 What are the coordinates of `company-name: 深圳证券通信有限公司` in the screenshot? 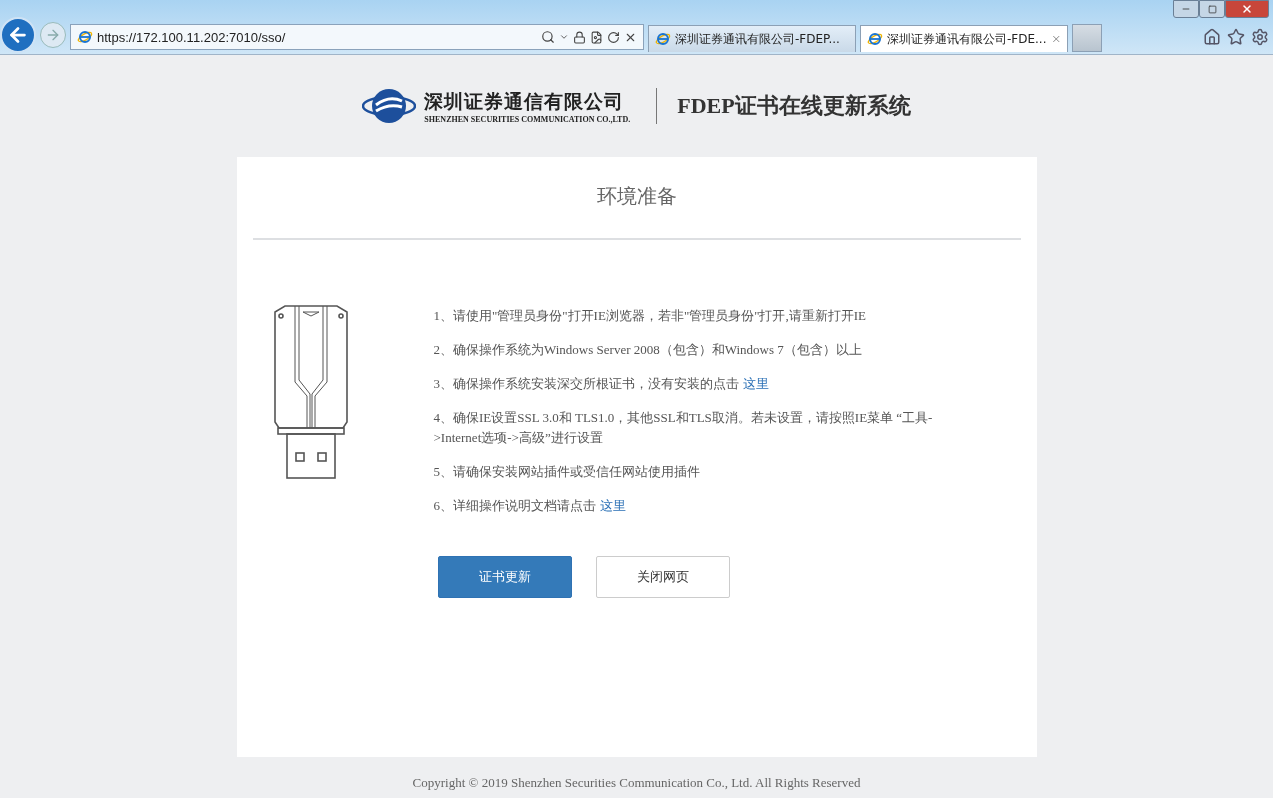 It's located at (525, 101).